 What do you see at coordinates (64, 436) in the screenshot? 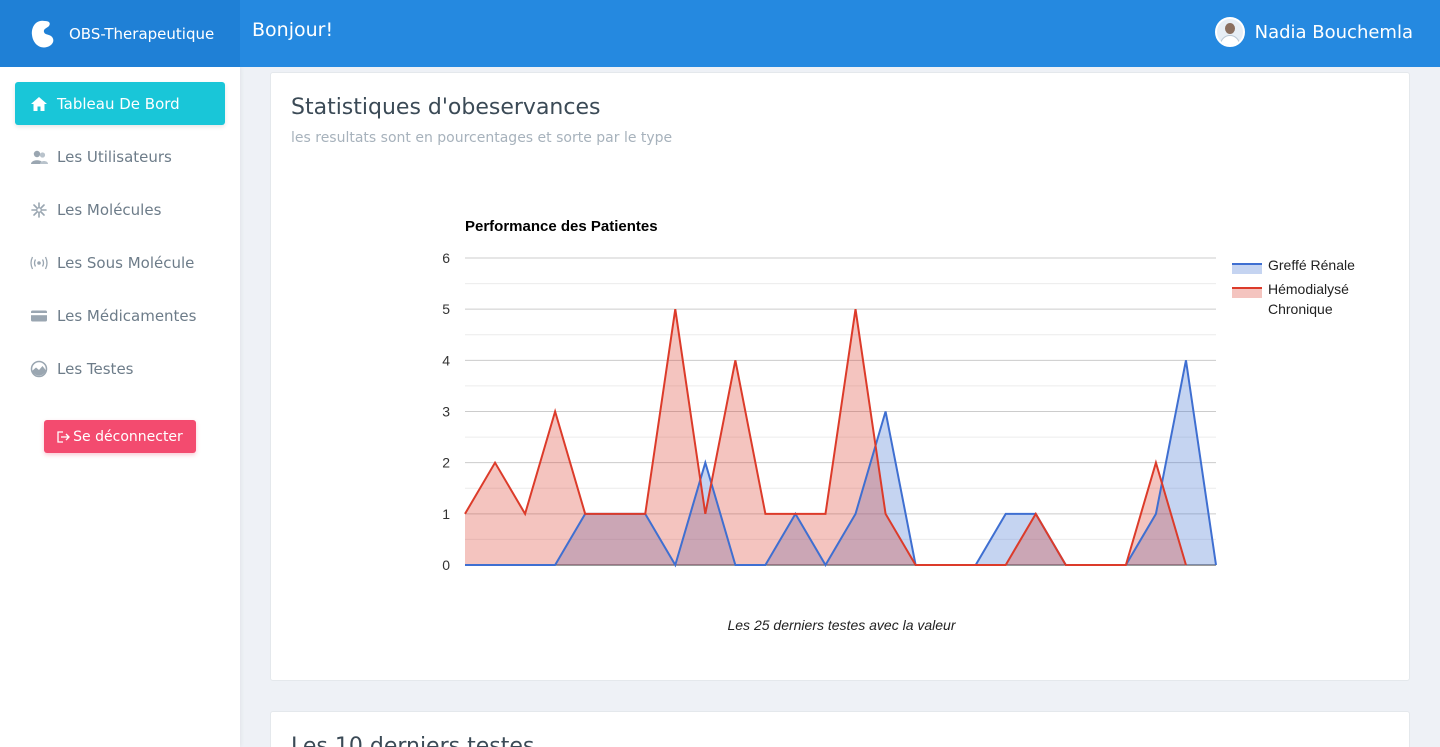
I see `logout-icon` at bounding box center [64, 436].